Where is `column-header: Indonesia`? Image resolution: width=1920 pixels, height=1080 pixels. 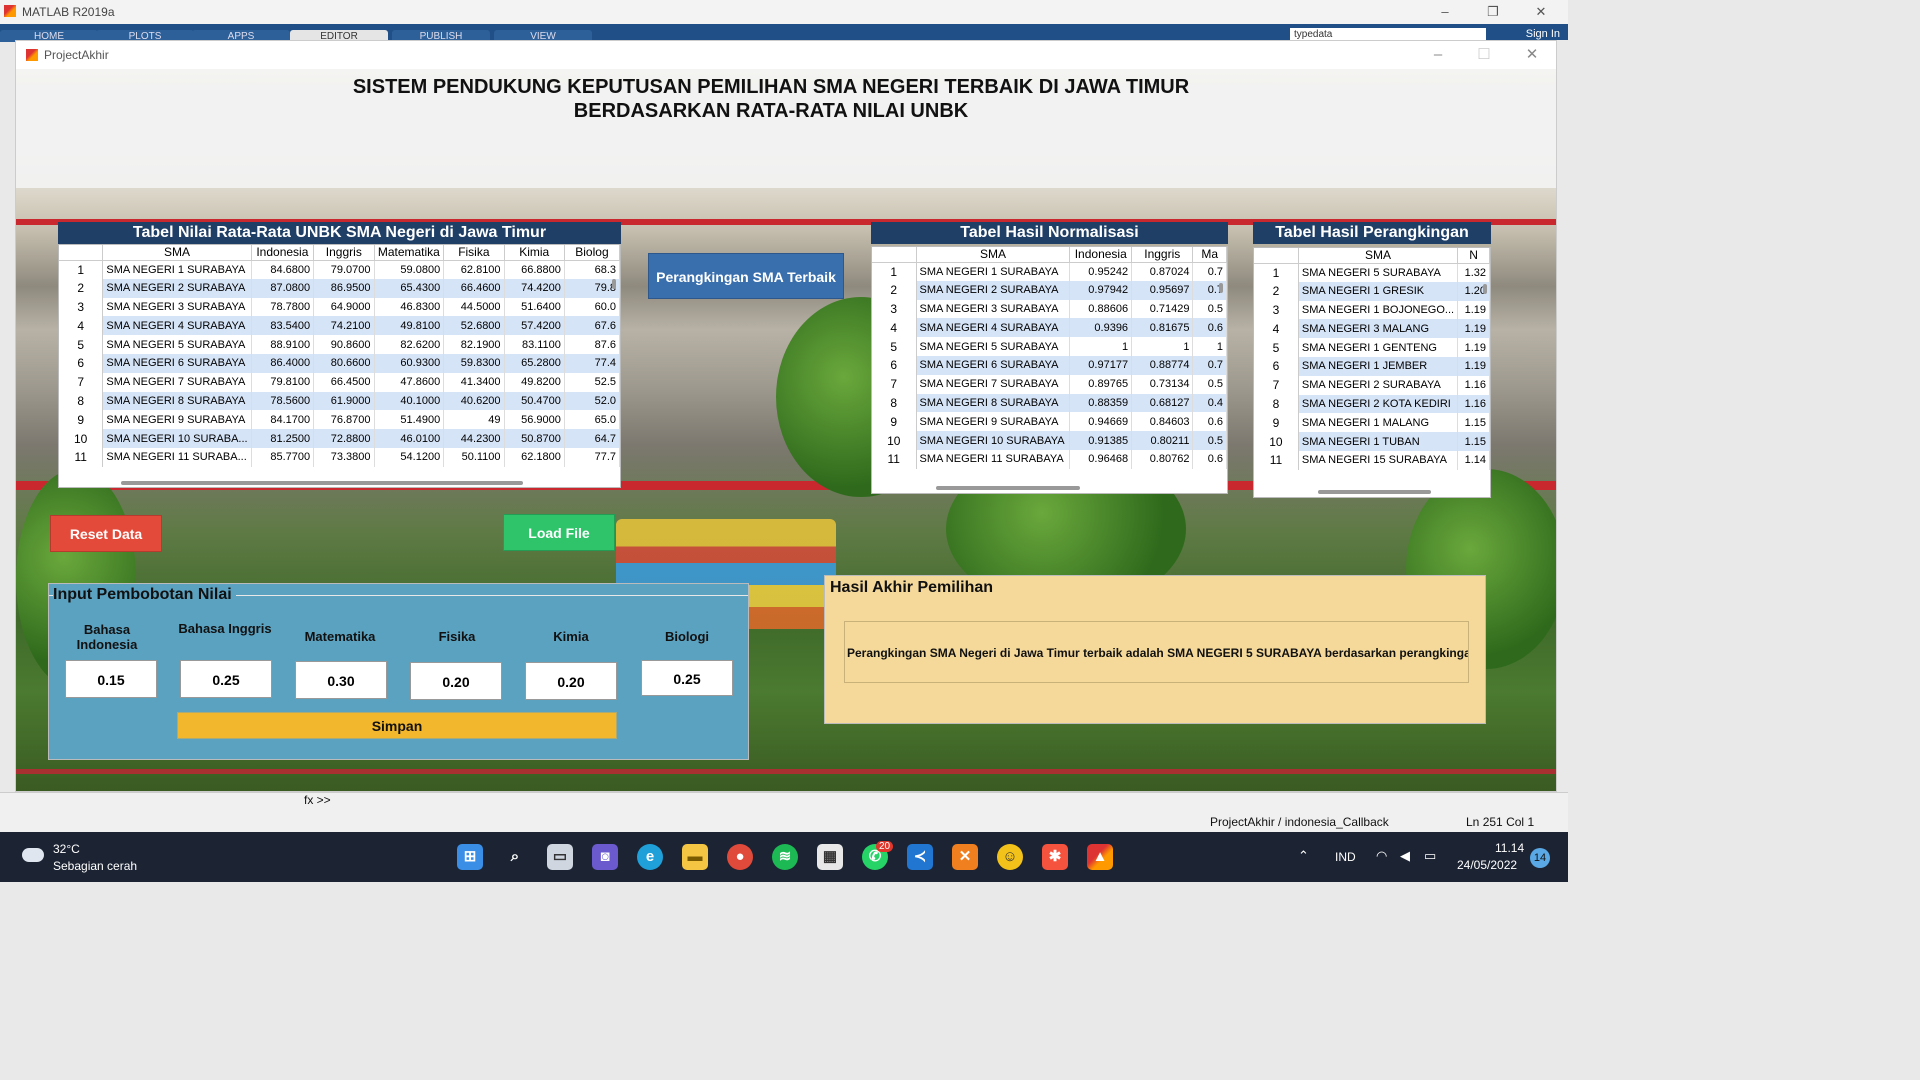
column-header: Indonesia is located at coordinates (283, 253).